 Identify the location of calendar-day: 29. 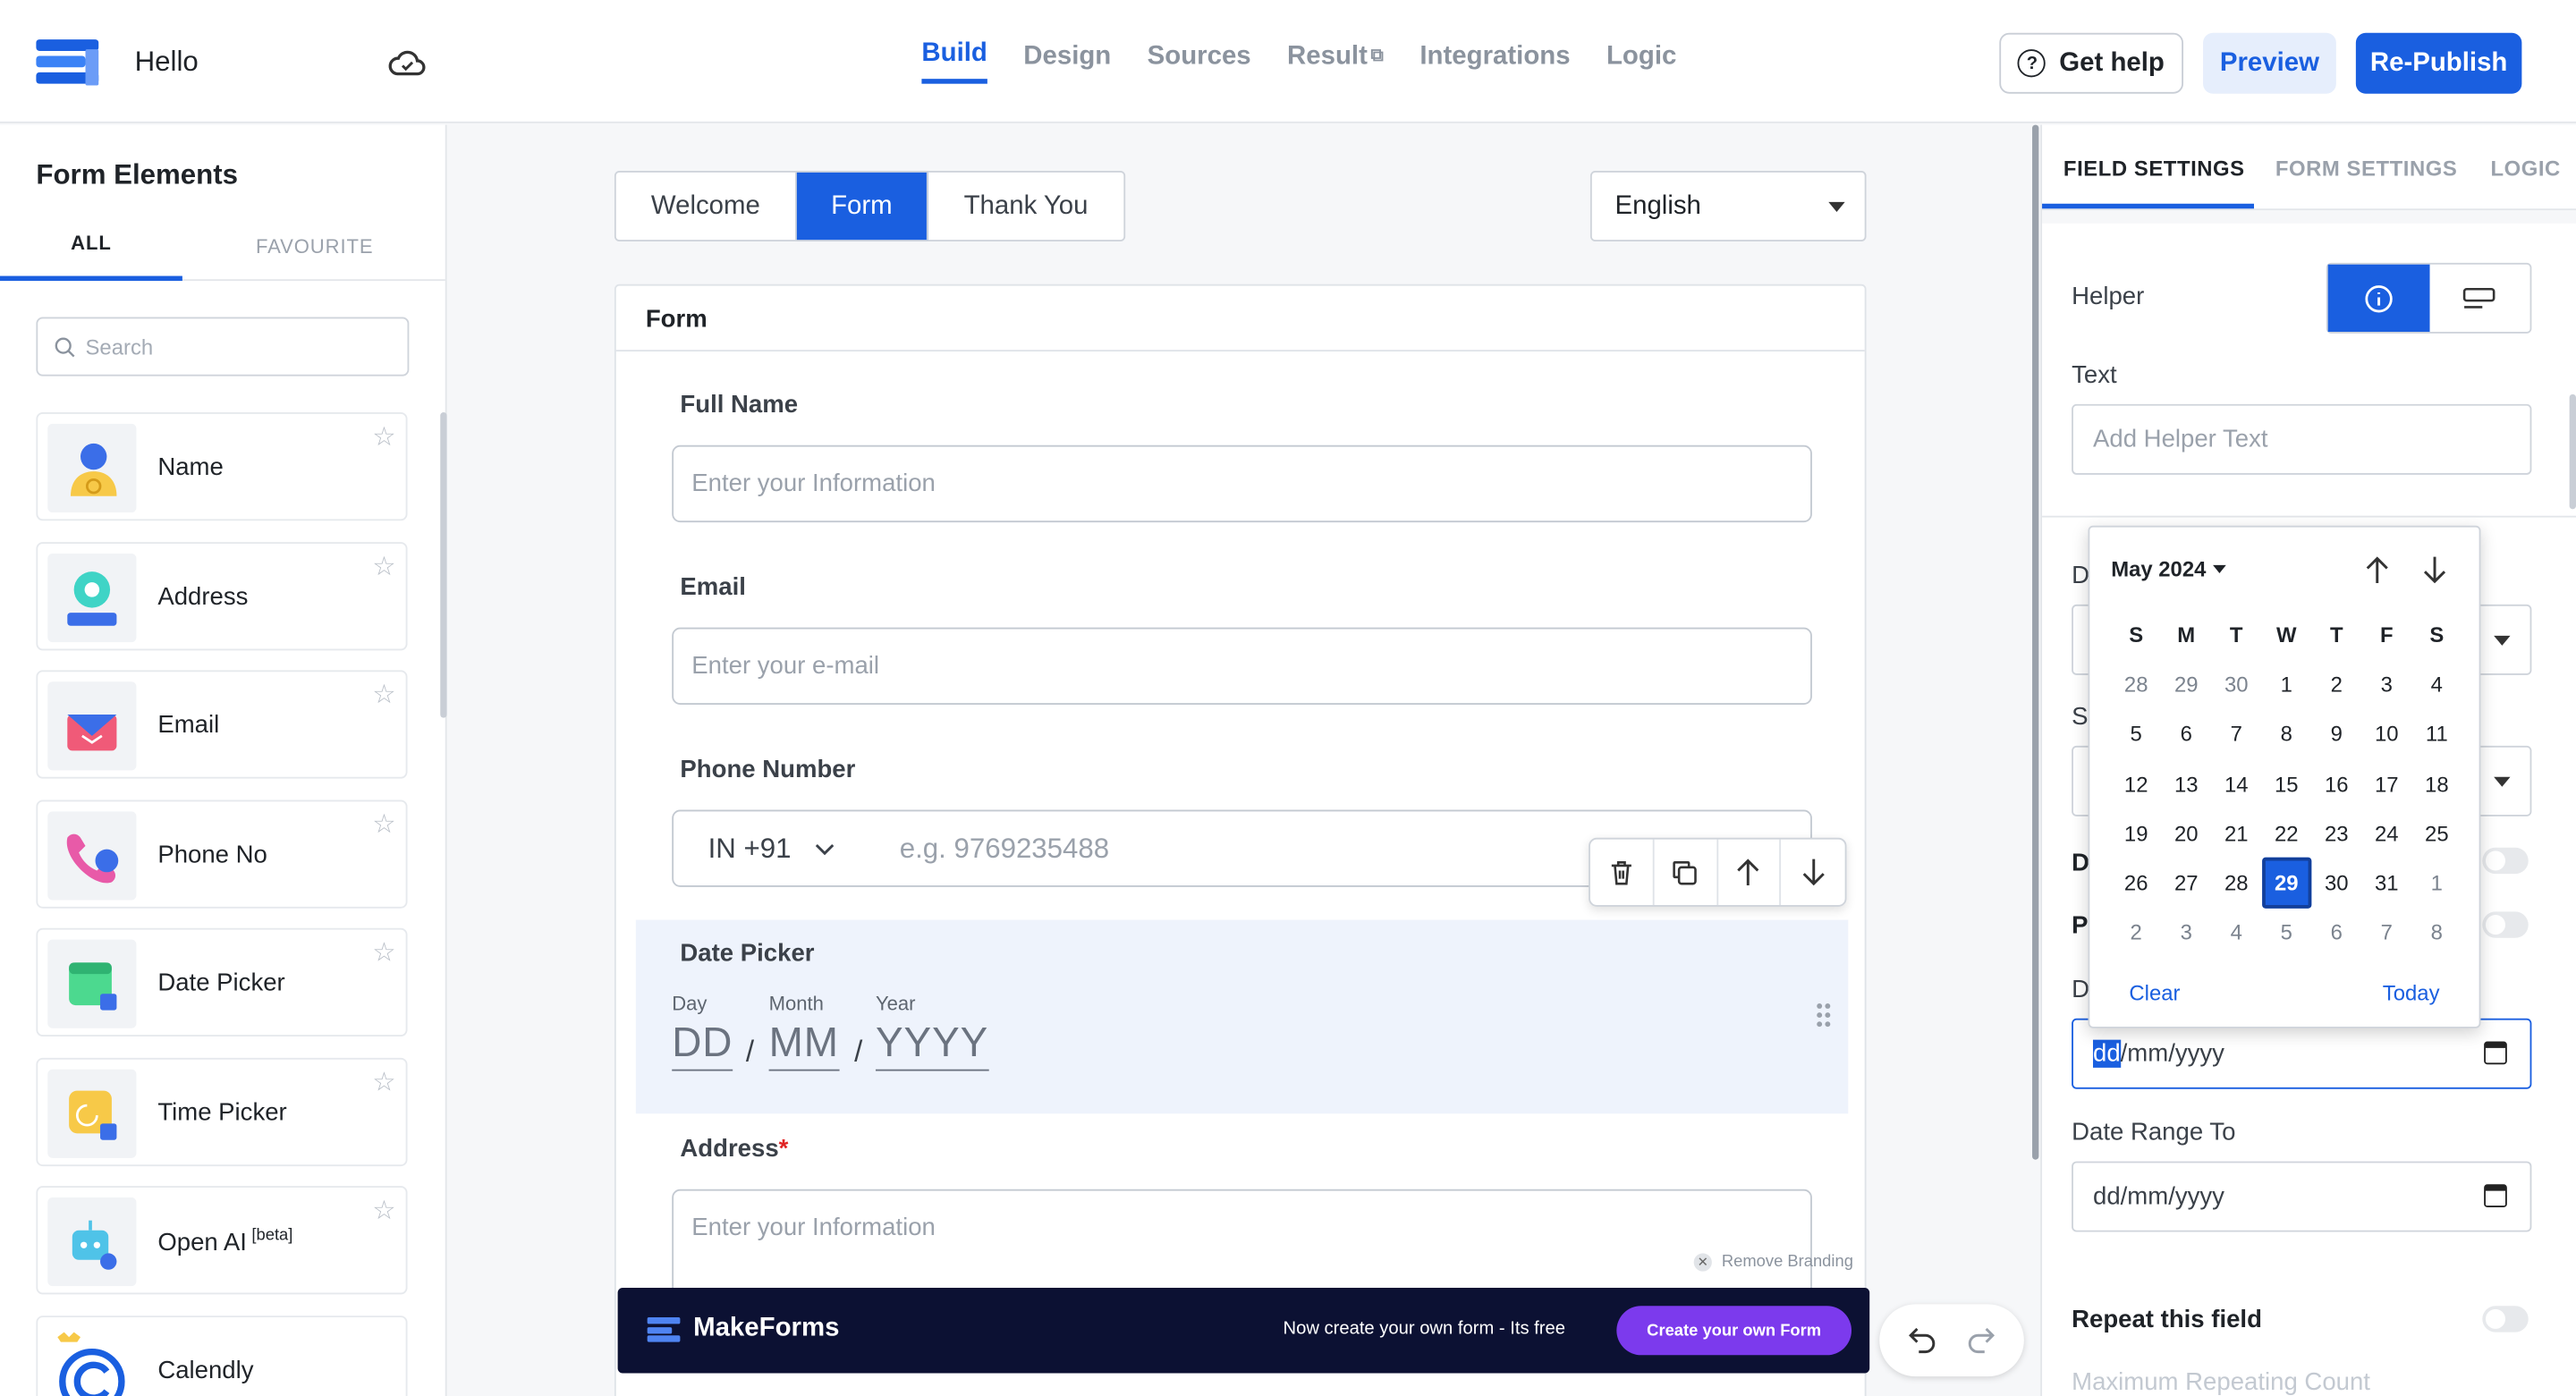
(2186, 684).